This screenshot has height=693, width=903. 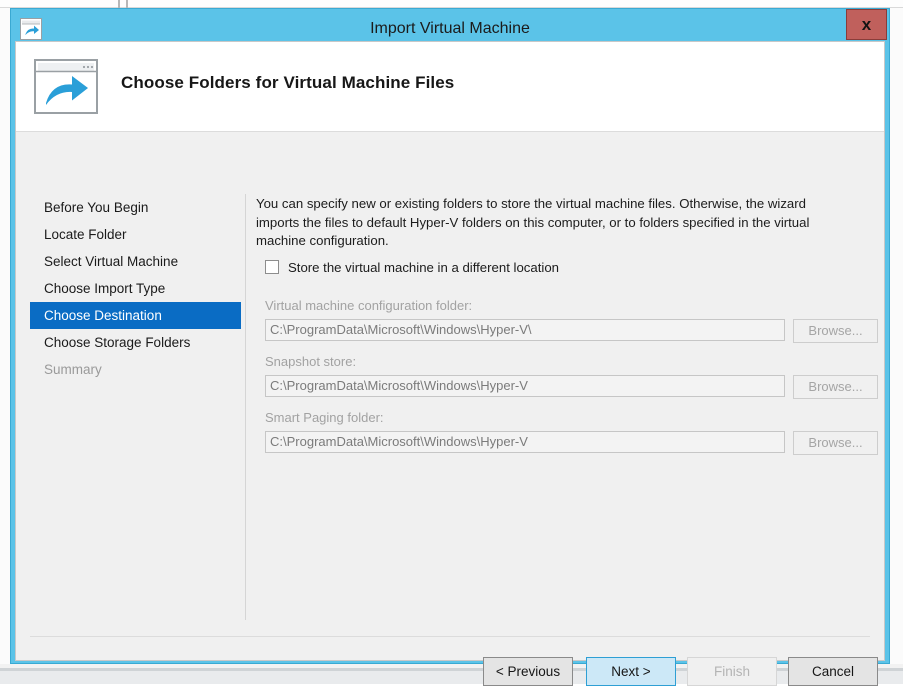 I want to click on snapshot-store-input: C:\ProgramData\Microsoft\Windows\Hyper-V, so click(x=525, y=386).